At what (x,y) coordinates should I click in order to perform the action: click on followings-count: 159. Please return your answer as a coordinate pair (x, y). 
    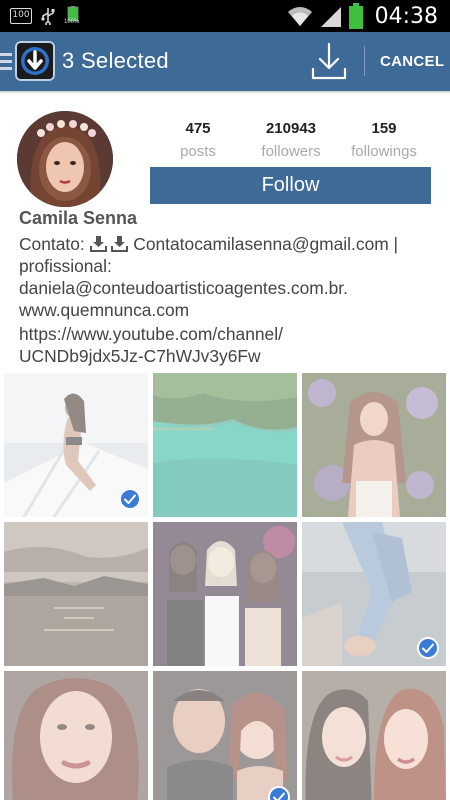
    Looking at the image, I should click on (384, 128).